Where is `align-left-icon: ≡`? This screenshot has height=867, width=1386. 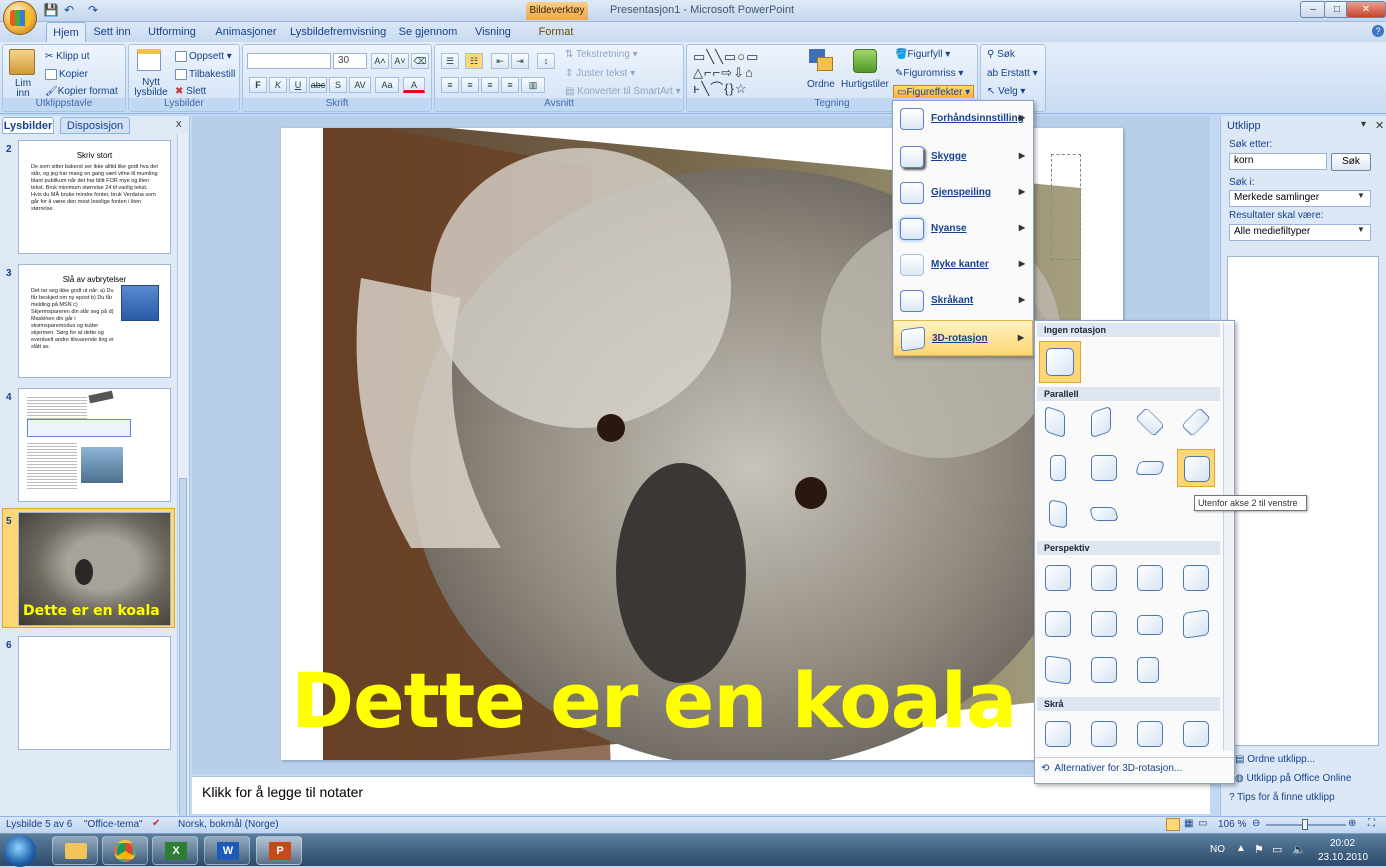
align-left-icon: ≡ is located at coordinates (450, 85).